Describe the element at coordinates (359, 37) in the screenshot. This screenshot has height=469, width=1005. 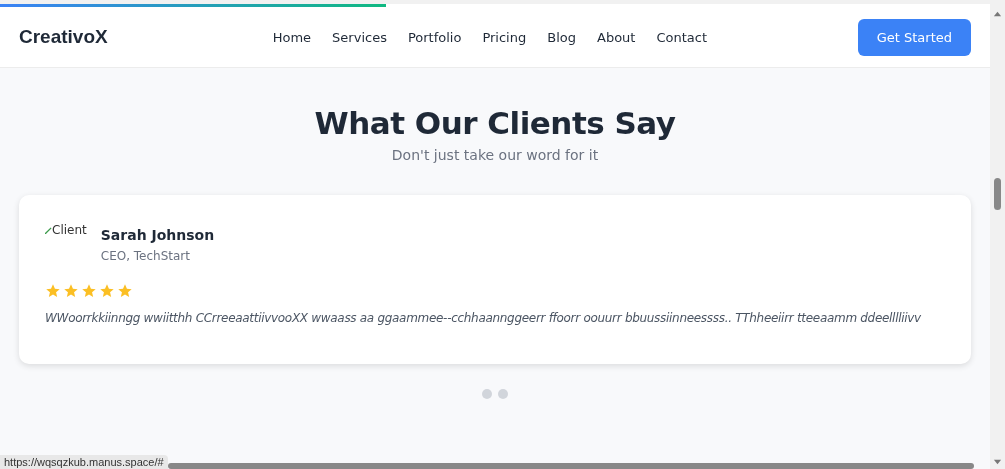
I see `nav-link: Services` at that location.